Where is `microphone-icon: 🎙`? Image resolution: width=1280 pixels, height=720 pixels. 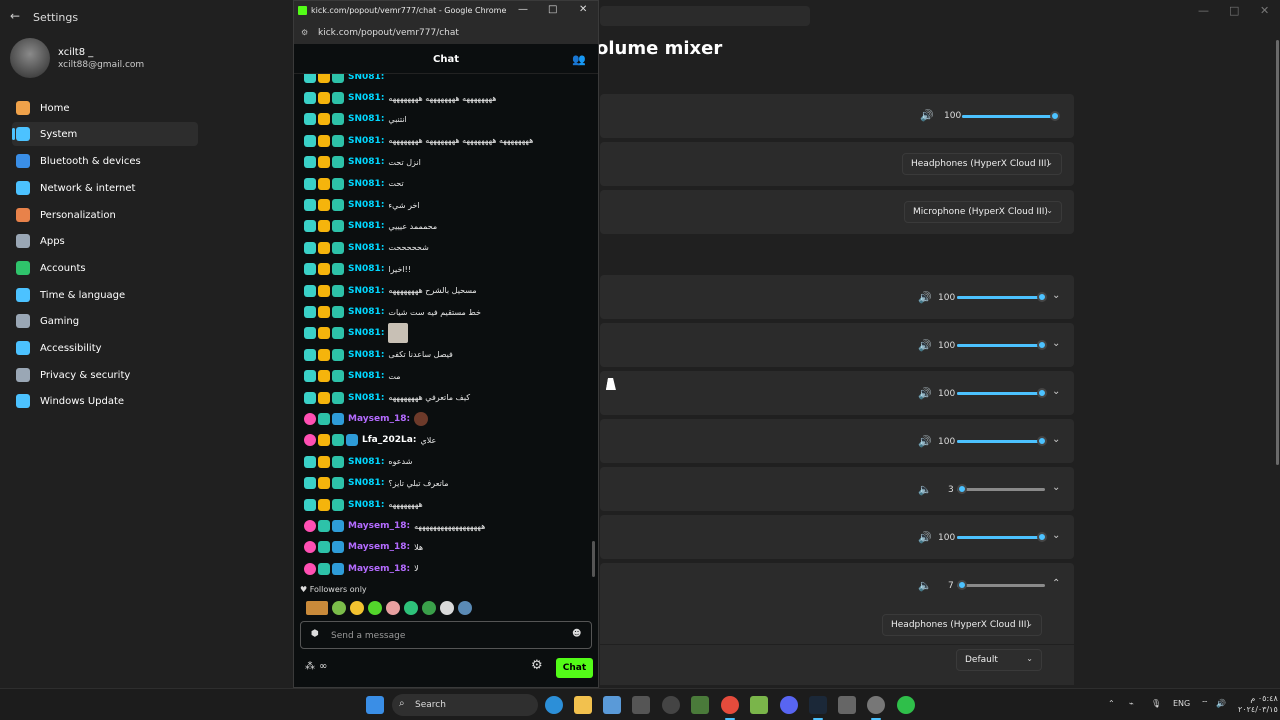
microphone-icon: 🎙 is located at coordinates (1156, 703).